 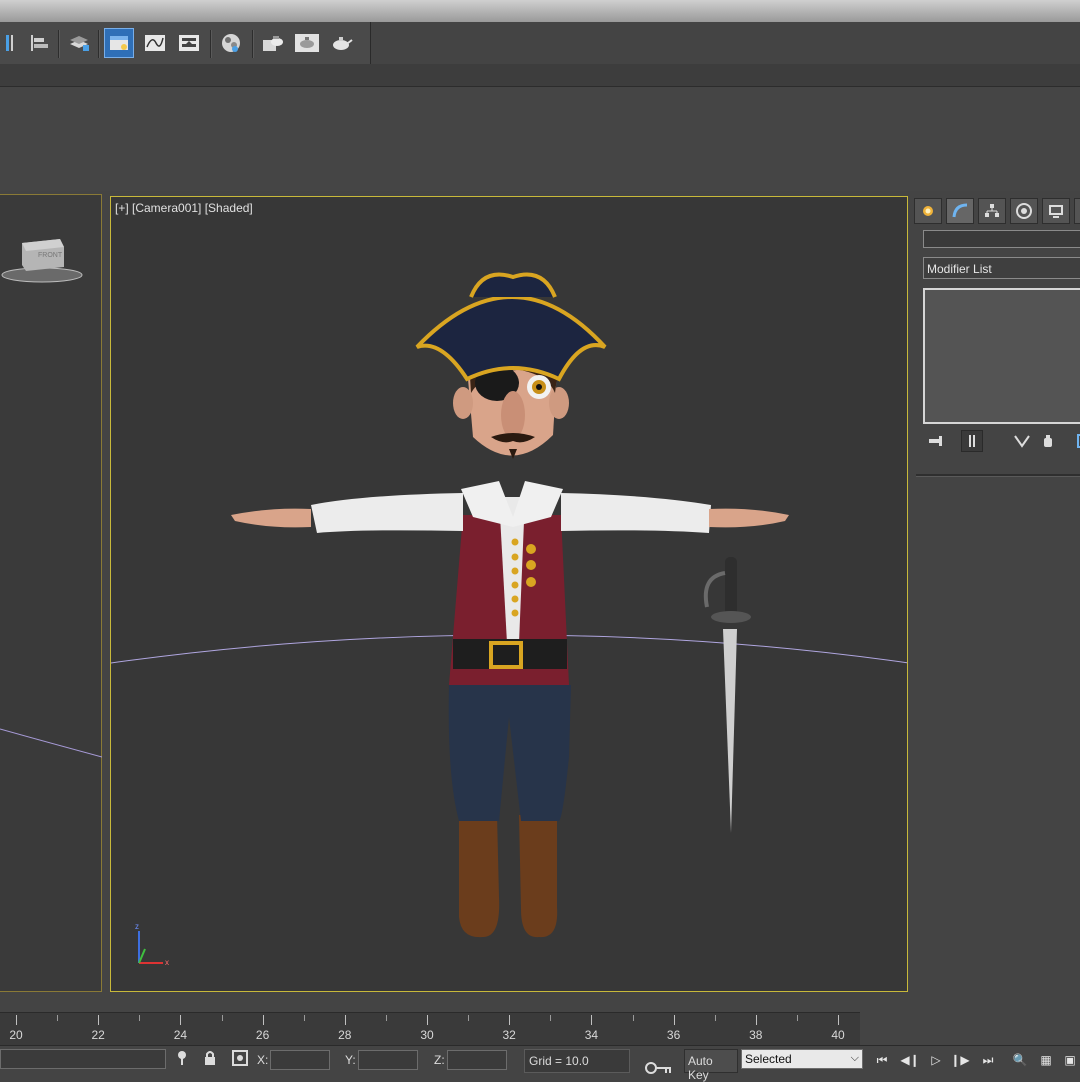 What do you see at coordinates (936, 1060) in the screenshot?
I see `play-icon: ▷` at bounding box center [936, 1060].